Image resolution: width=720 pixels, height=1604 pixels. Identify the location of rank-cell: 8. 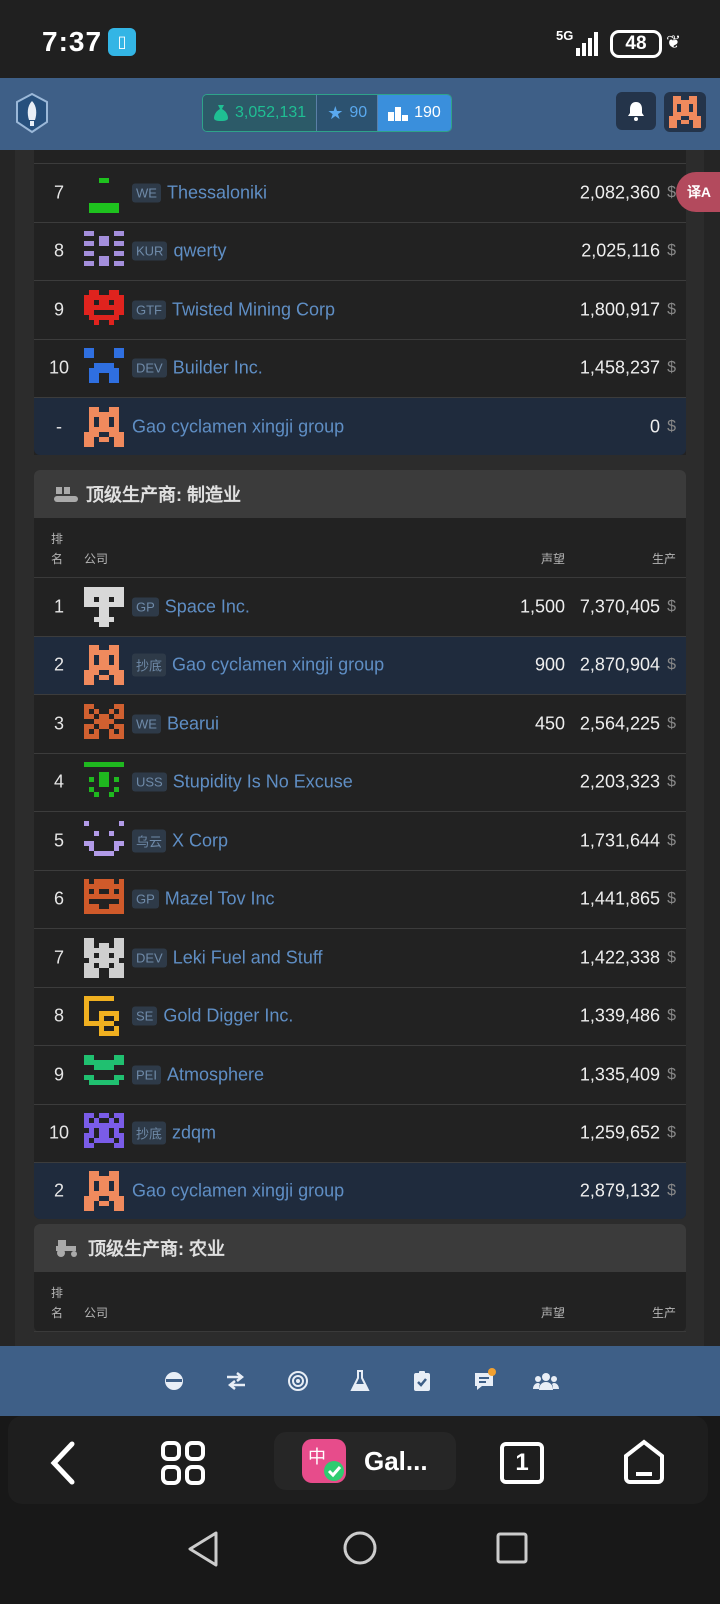
(58, 1015).